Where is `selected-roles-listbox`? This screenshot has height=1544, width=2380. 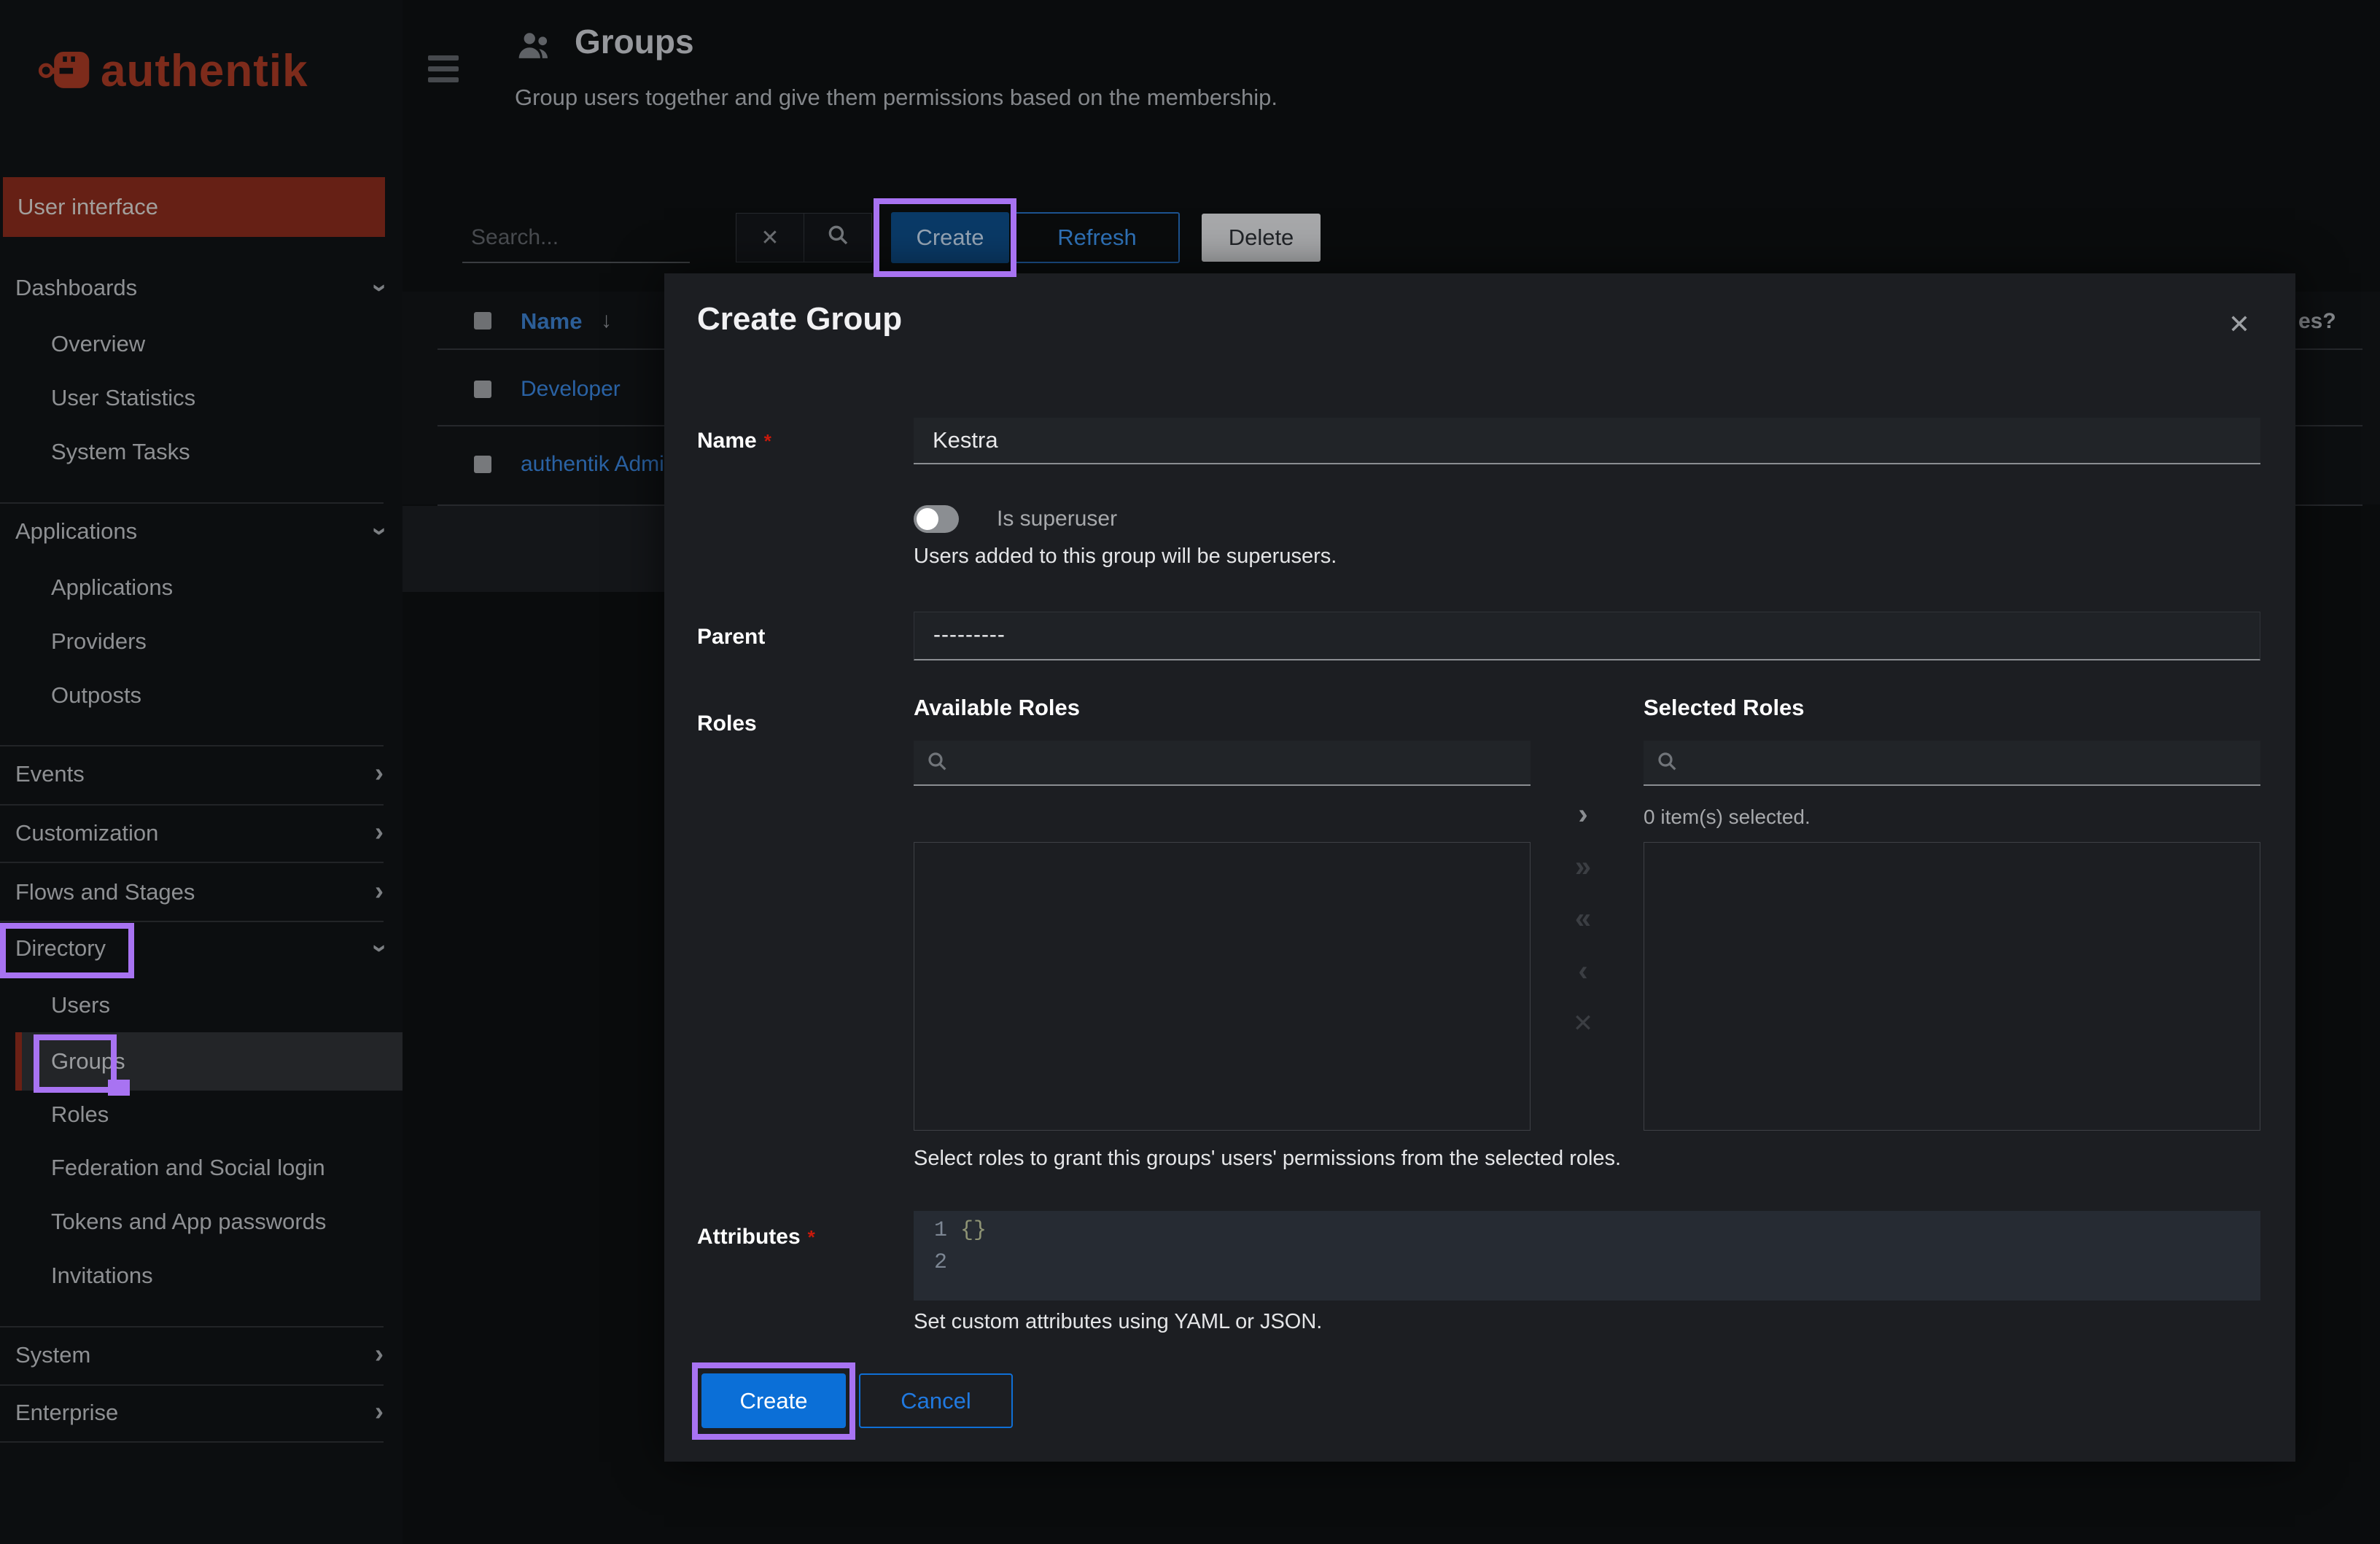
selected-roles-listbox is located at coordinates (1952, 986).